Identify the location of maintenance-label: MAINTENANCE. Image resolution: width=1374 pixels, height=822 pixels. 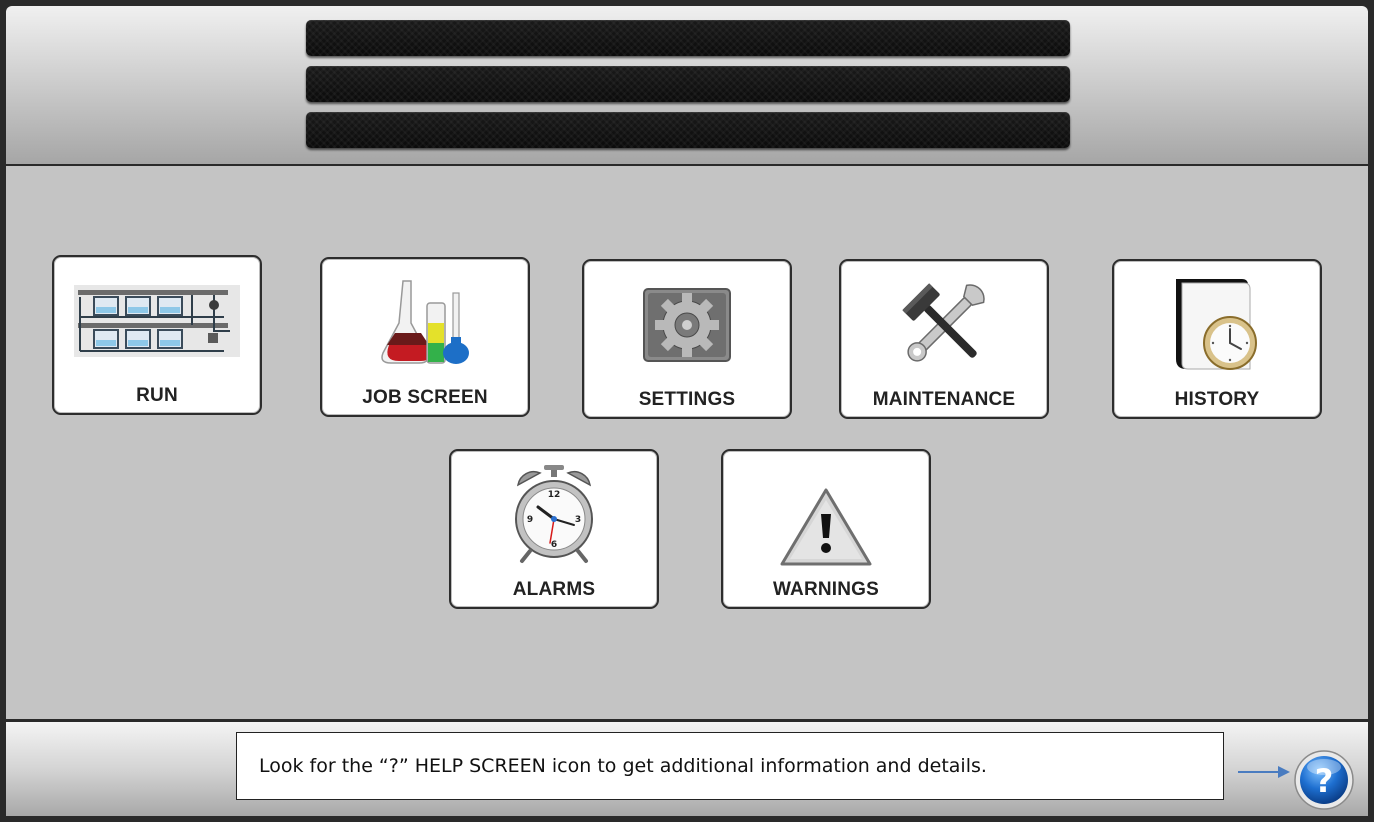
(944, 399).